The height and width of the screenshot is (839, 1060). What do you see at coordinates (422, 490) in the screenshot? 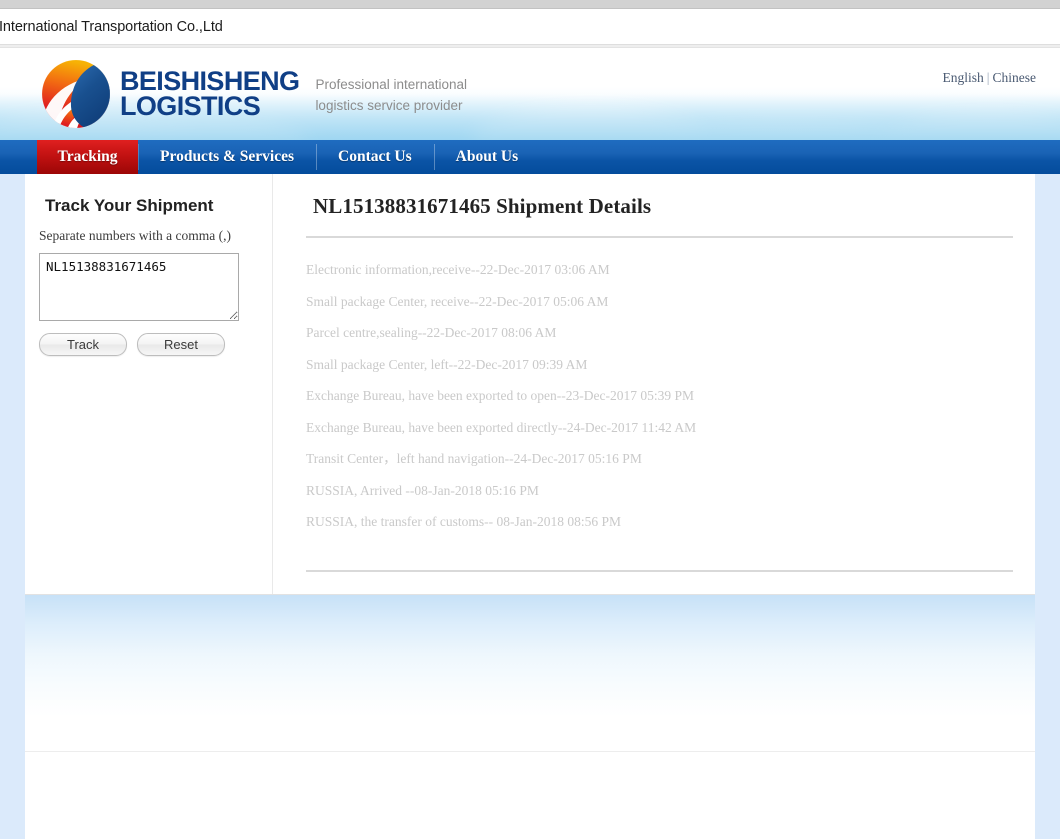
I see `tracking-event-item: RUSSIA, Arrived --08-Jan-2018 05:16 PM` at bounding box center [422, 490].